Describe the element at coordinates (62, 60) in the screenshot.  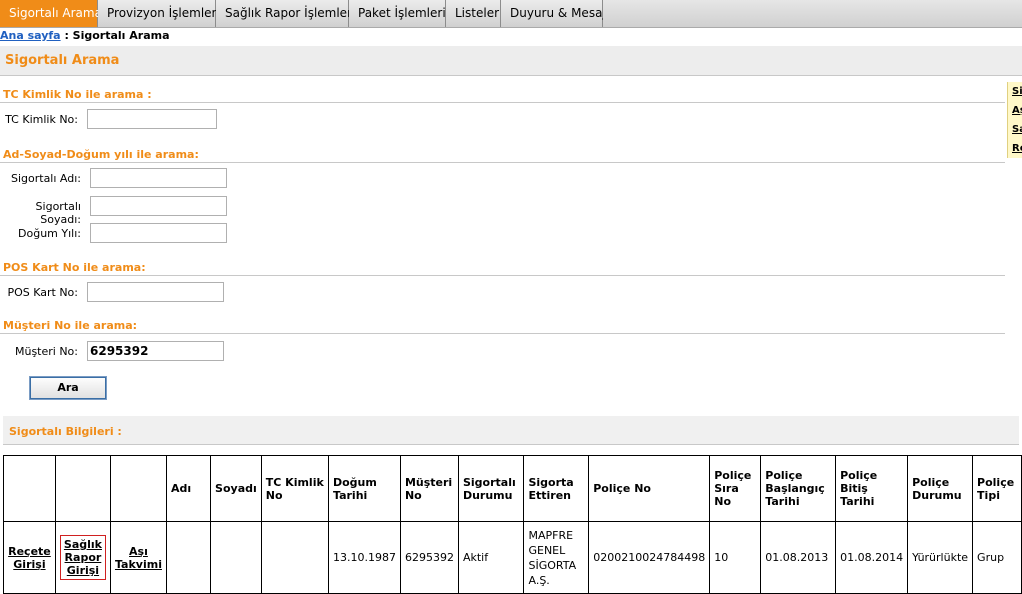
I see `page-title: Sigortalı Arama` at that location.